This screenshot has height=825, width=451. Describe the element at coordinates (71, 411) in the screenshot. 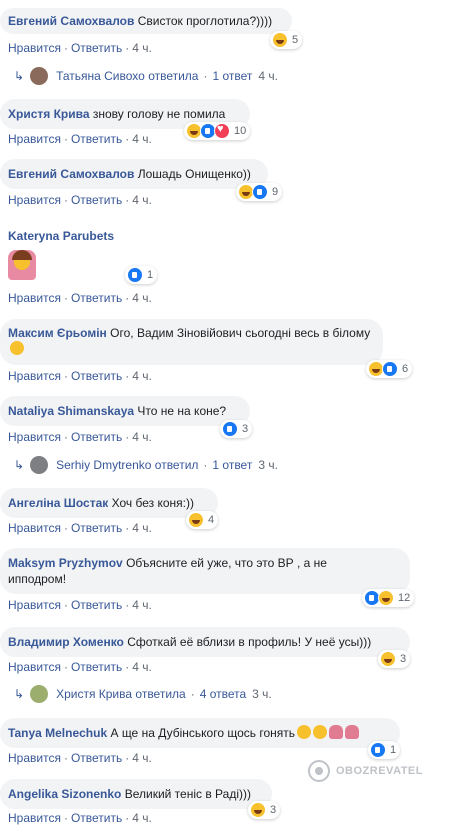

I see `comment-author: Nataliya Shimanskaya` at that location.